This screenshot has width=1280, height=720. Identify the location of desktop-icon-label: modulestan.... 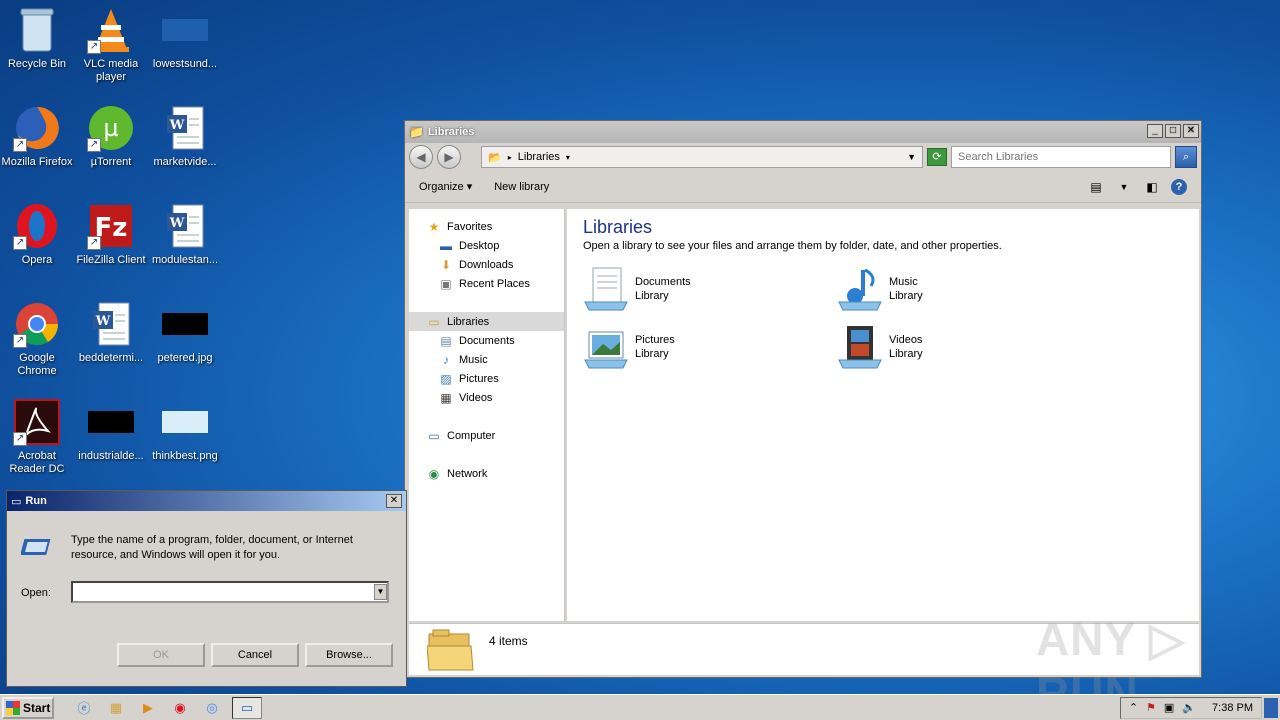
(185, 260).